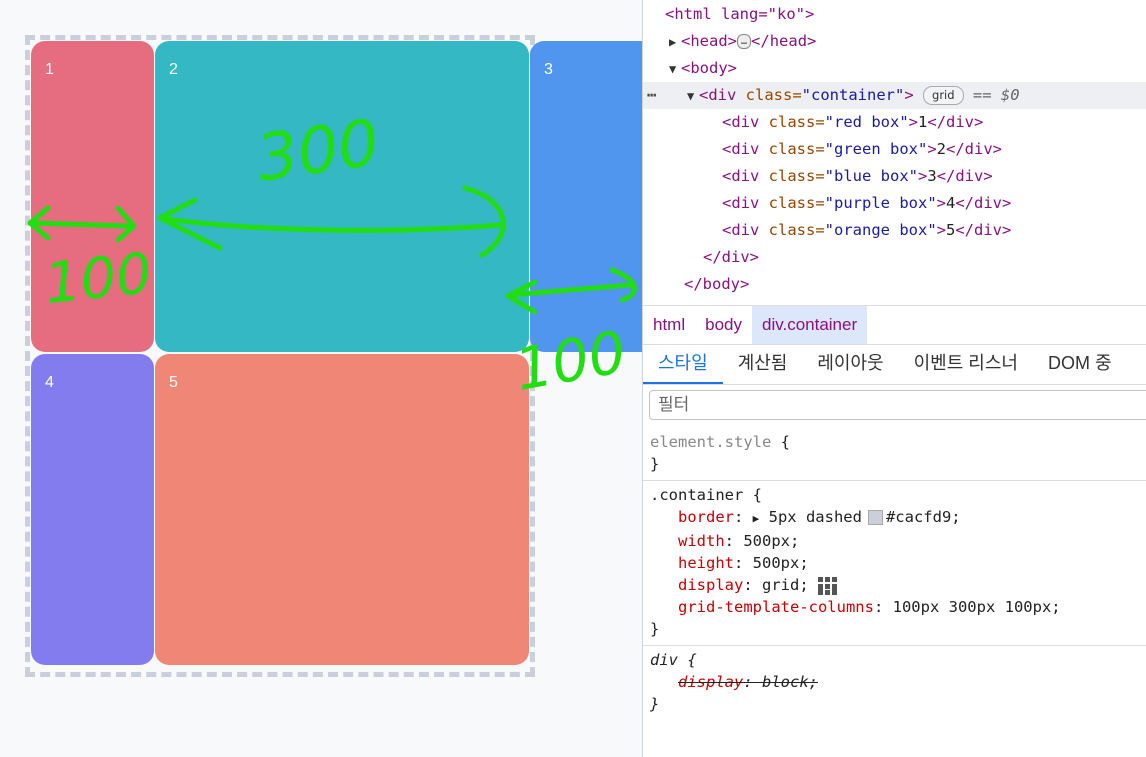 The width and height of the screenshot is (1146, 757). Describe the element at coordinates (977, 607) in the screenshot. I see `value-grid-template-columns: 100px 300px 100px;` at that location.